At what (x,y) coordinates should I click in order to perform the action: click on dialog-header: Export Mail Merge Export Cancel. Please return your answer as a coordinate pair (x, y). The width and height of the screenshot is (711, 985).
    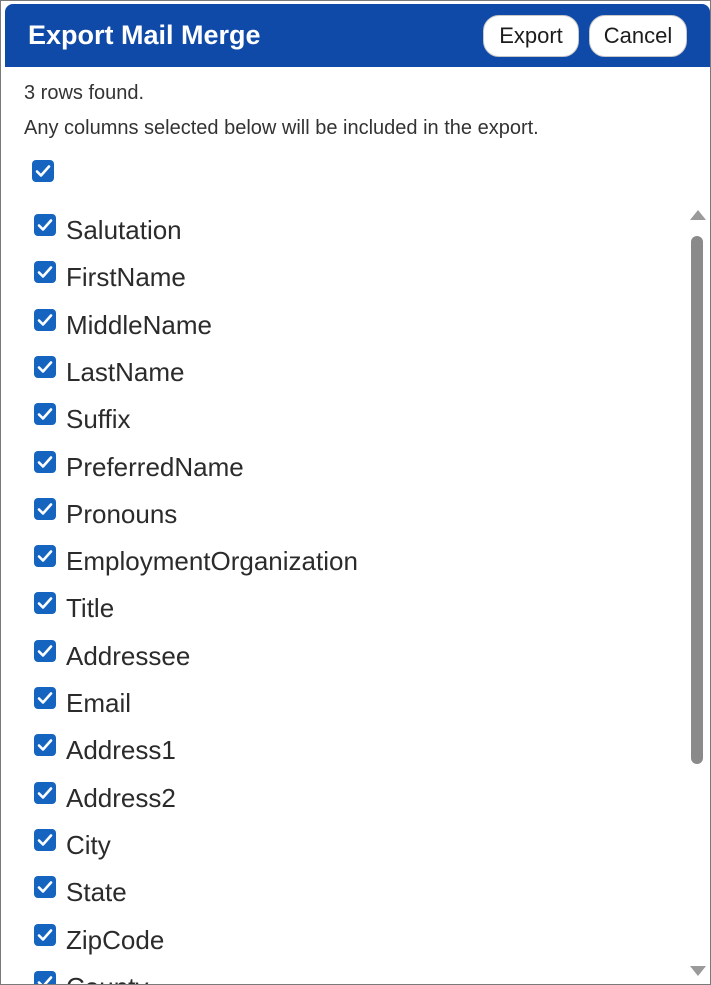
    Looking at the image, I should click on (357, 35).